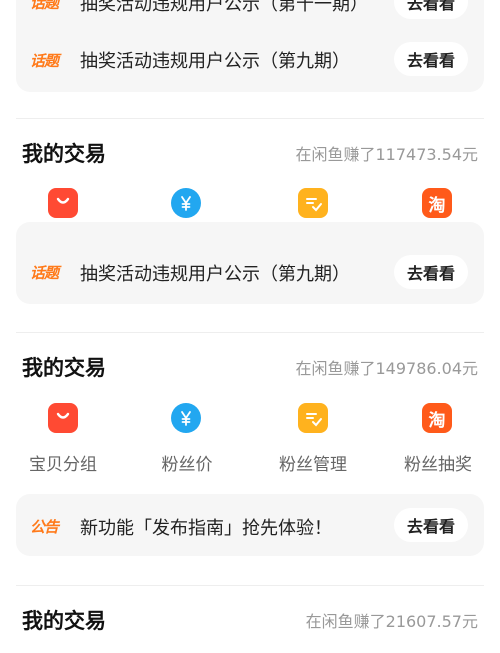  What do you see at coordinates (438, 462) in the screenshot?
I see `tool-label-fan-lottery: 粉丝抽奖` at bounding box center [438, 462].